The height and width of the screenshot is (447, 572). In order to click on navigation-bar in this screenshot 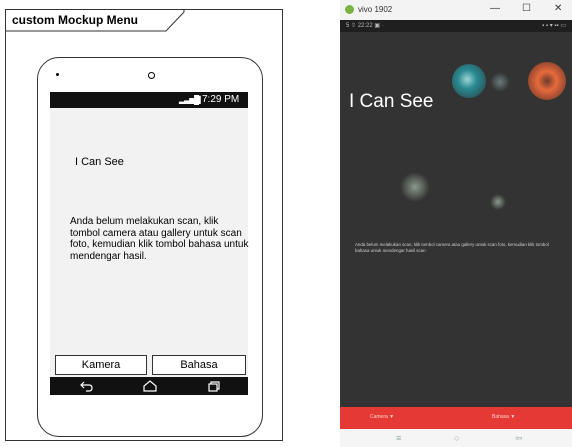, I will do `click(149, 386)`.